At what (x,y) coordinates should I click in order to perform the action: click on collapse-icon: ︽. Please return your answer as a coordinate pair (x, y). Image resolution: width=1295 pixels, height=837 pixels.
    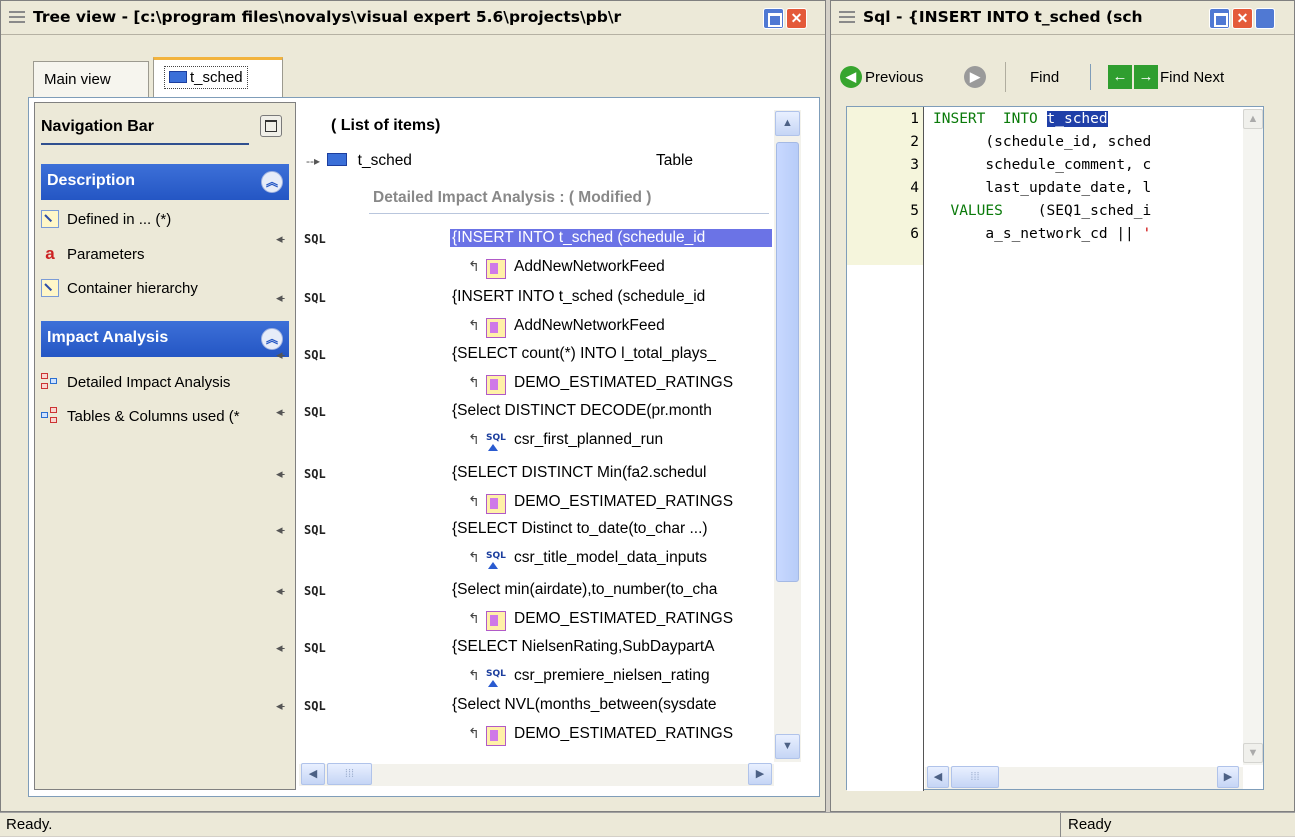
    Looking at the image, I should click on (272, 182).